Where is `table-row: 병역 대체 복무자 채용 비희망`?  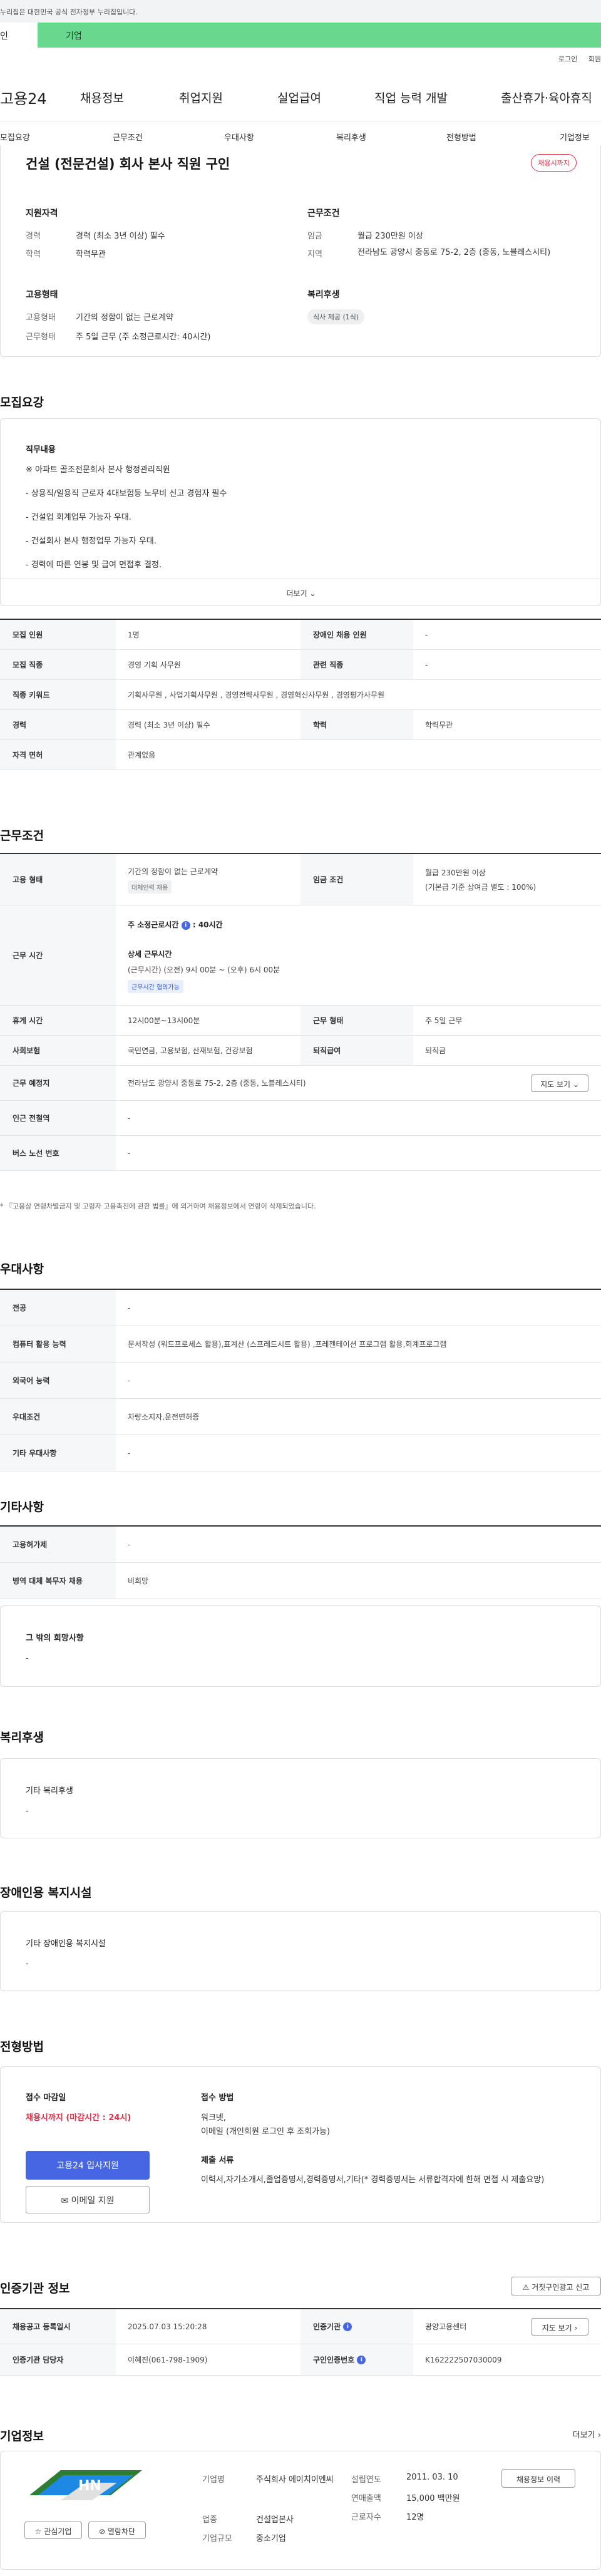 table-row: 병역 대체 복무자 채용 비희망 is located at coordinates (300, 1581).